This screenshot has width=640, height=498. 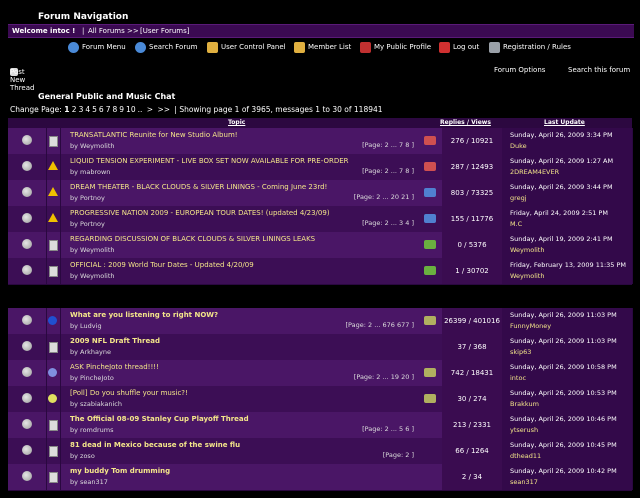 What do you see at coordinates (89, 482) in the screenshot?
I see `thread-author: by sean317` at bounding box center [89, 482].